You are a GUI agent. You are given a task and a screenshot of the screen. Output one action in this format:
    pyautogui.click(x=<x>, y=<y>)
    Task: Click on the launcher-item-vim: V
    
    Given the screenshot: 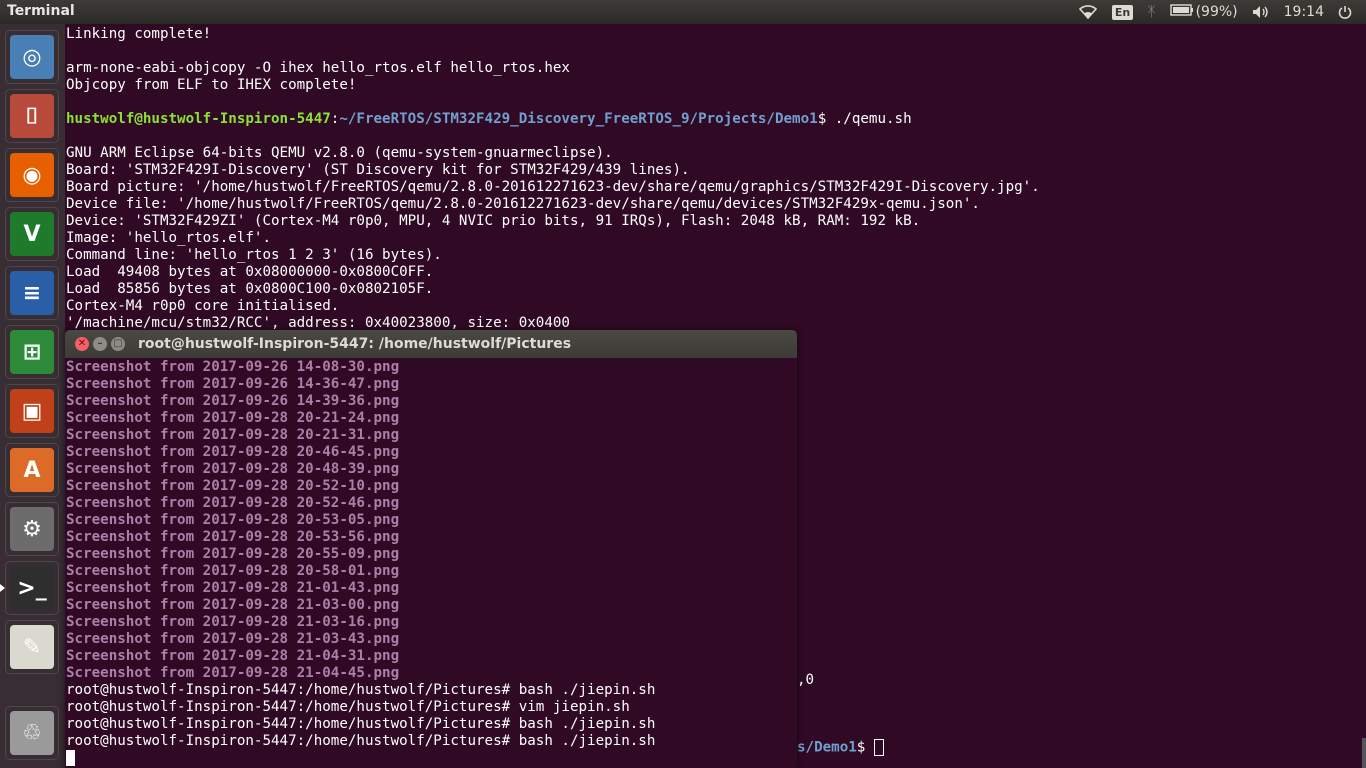 What is the action you would take?
    pyautogui.click(x=32, y=234)
    